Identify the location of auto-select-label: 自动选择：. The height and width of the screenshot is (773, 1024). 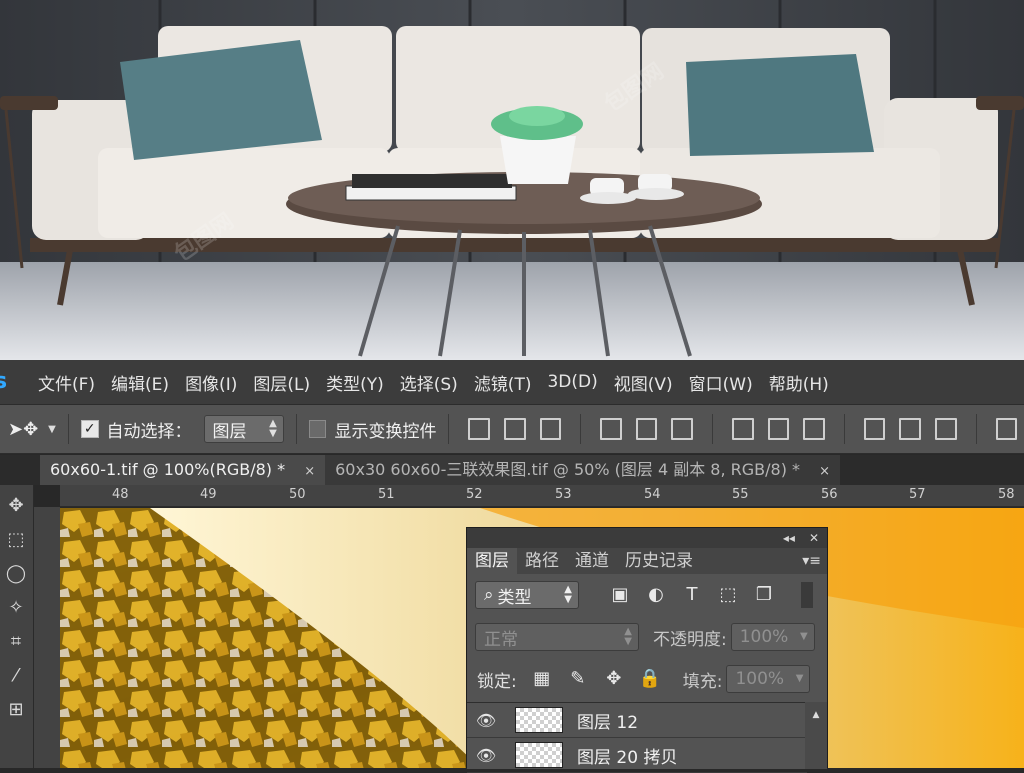
(149, 431).